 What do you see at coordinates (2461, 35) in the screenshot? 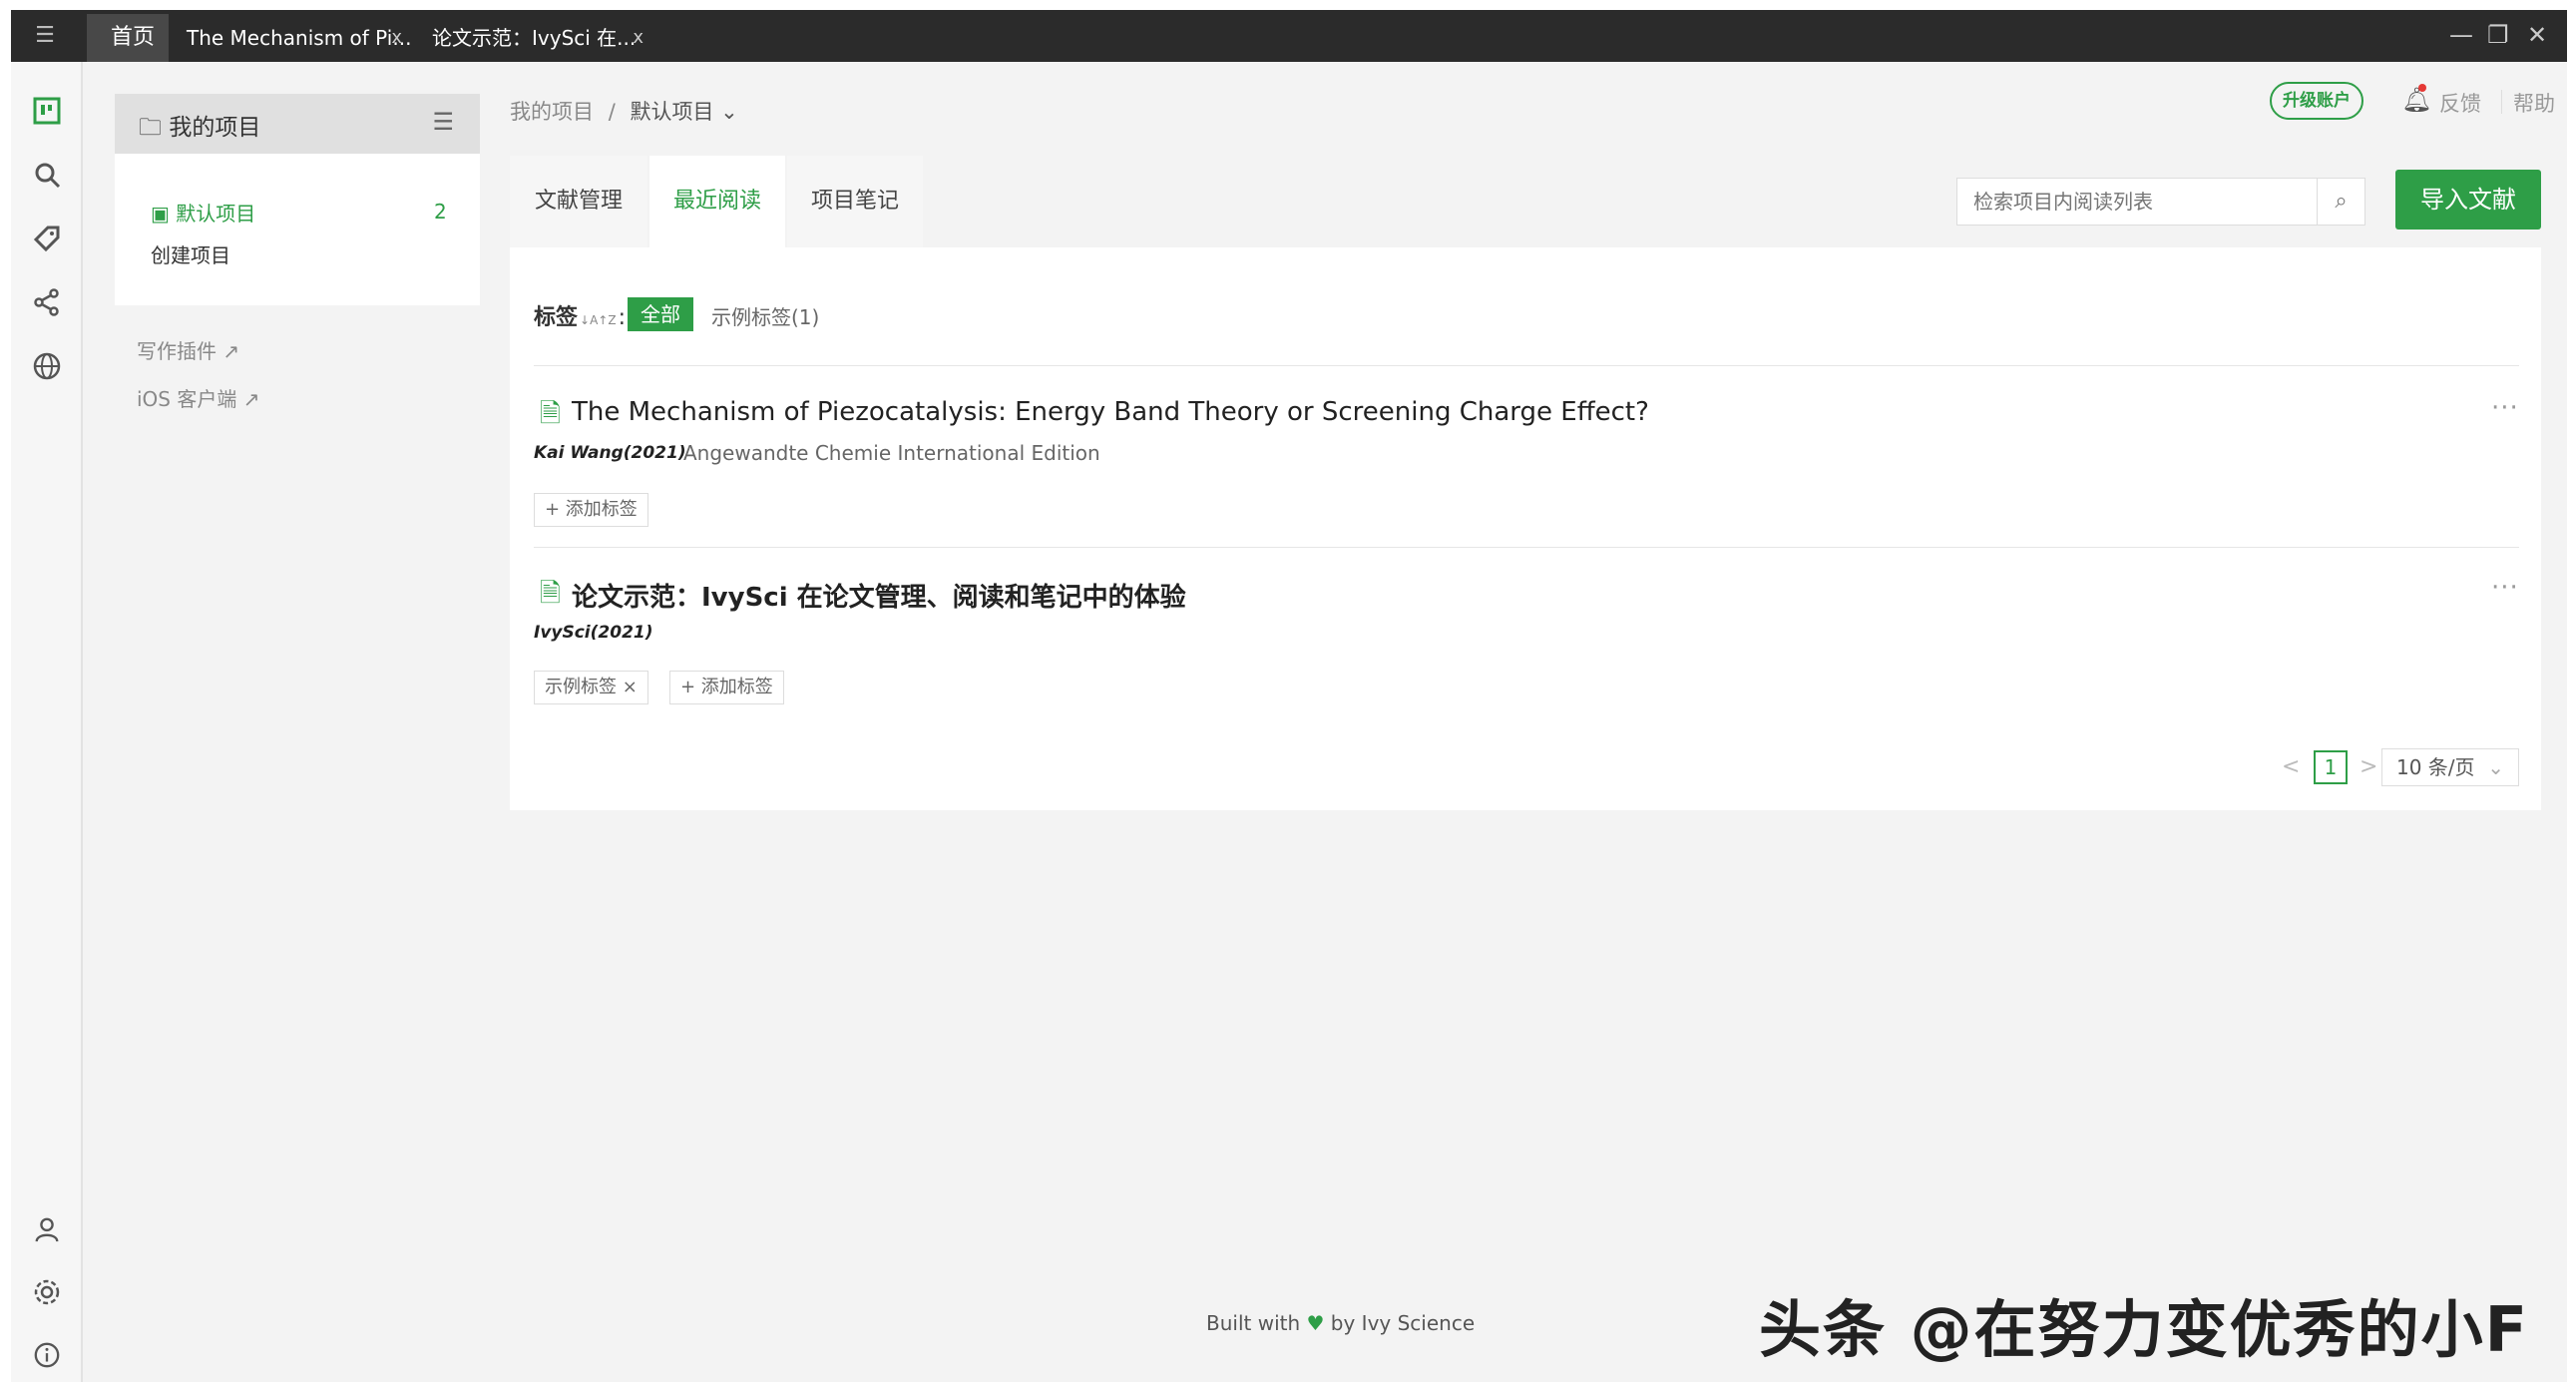
I see `minimize-button: —` at bounding box center [2461, 35].